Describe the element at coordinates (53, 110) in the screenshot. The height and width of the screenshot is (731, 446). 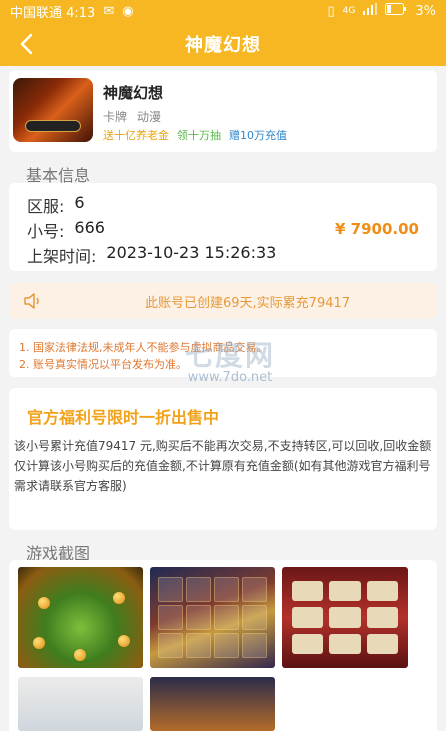
I see `game-cover-image` at that location.